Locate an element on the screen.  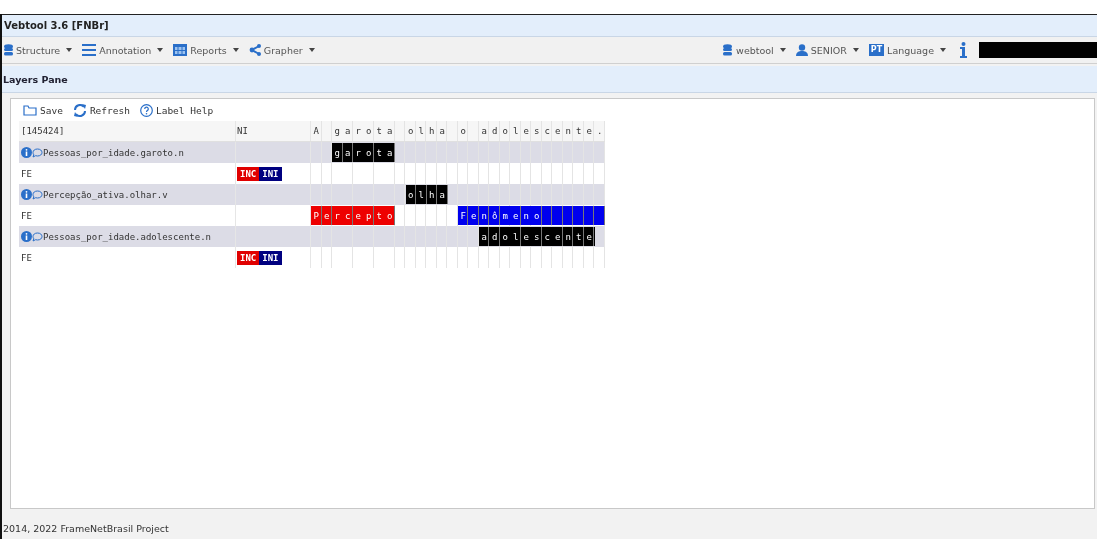
toolbar-button: Refresh is located at coordinates (101, 110).